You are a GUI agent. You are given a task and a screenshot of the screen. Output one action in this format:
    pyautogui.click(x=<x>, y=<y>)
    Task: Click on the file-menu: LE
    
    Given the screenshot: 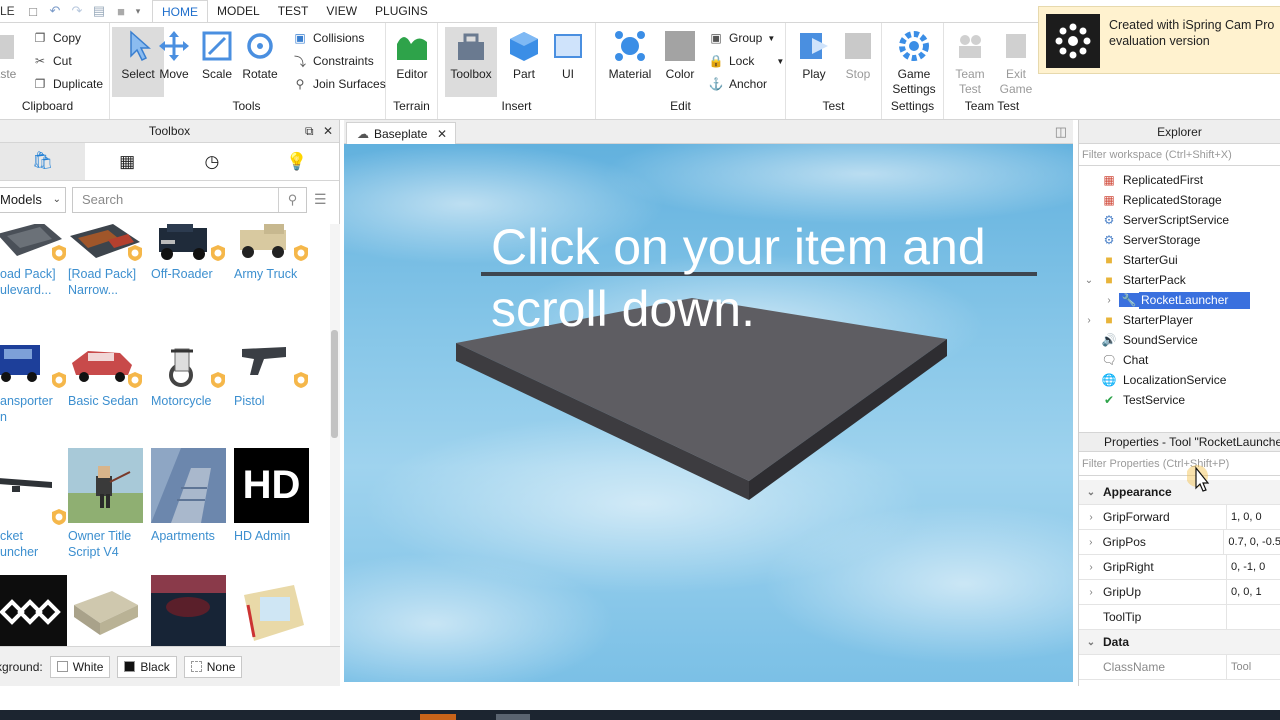 What is the action you would take?
    pyautogui.click(x=11, y=11)
    